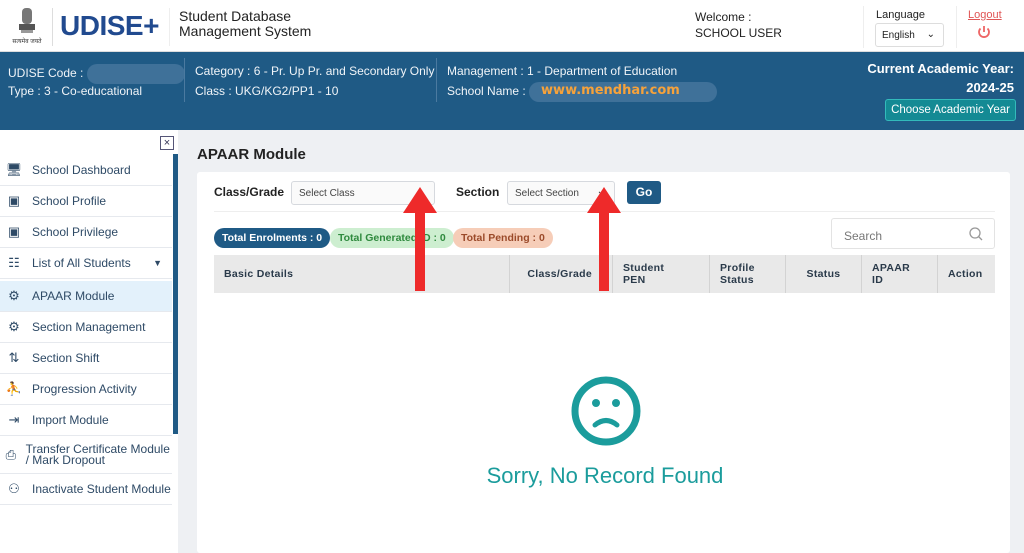 The width and height of the screenshot is (1024, 553). I want to click on sidebar-item-label: School Profile, so click(69, 201).